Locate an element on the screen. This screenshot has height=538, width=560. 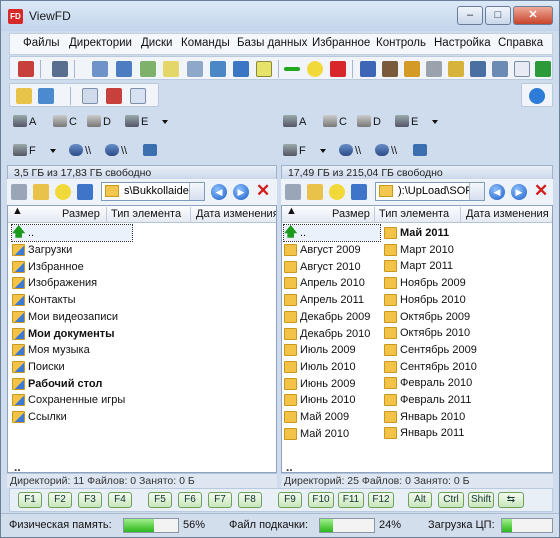
drive-f: F is located at coordinates (34, 150).